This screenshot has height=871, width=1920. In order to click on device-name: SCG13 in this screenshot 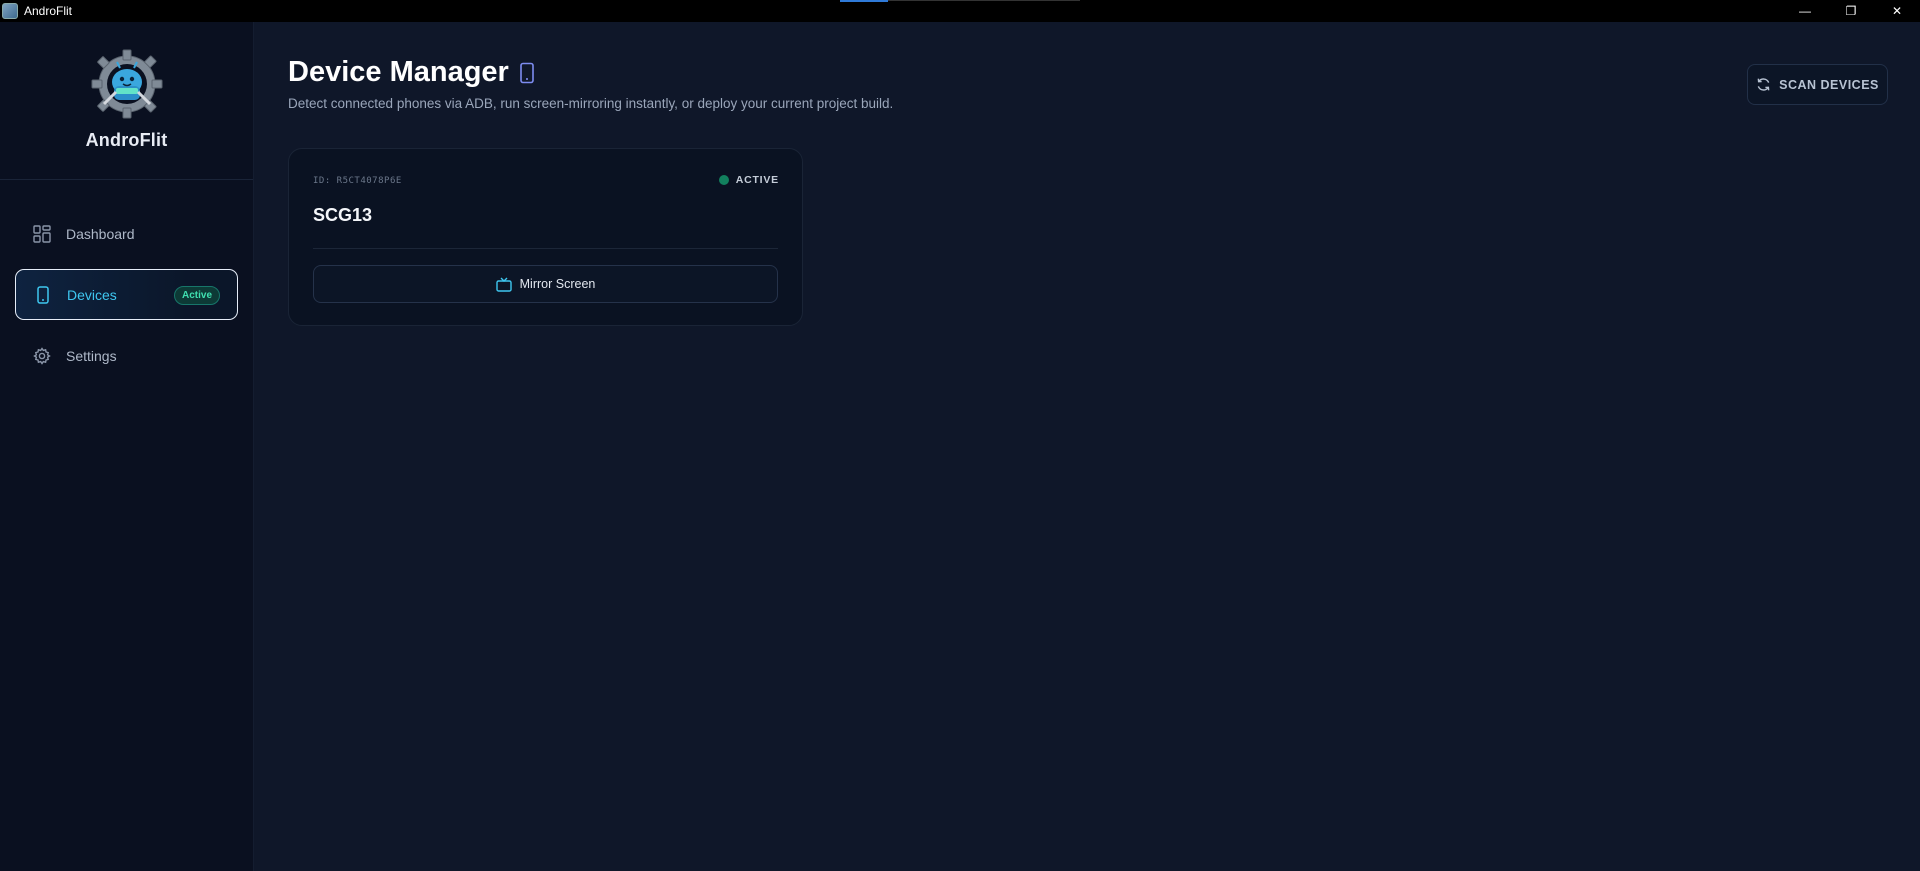, I will do `click(343, 215)`.